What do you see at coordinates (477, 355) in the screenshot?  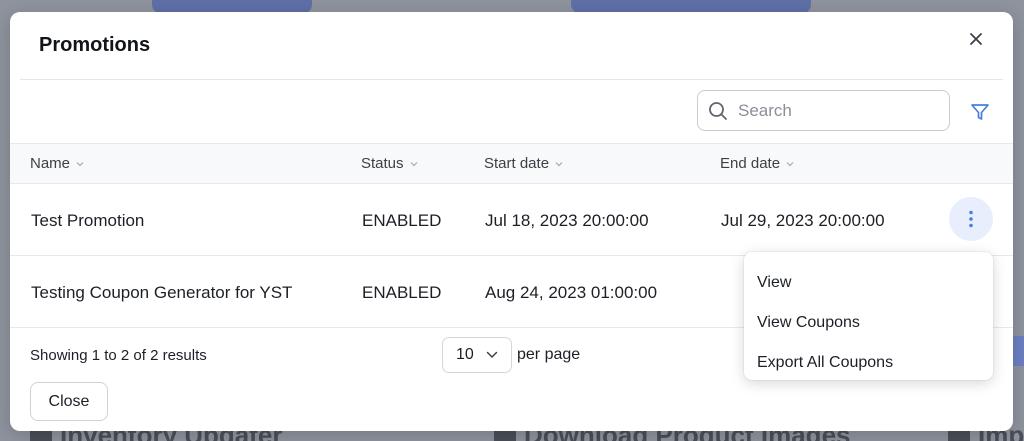 I see `per-page-select: 10` at bounding box center [477, 355].